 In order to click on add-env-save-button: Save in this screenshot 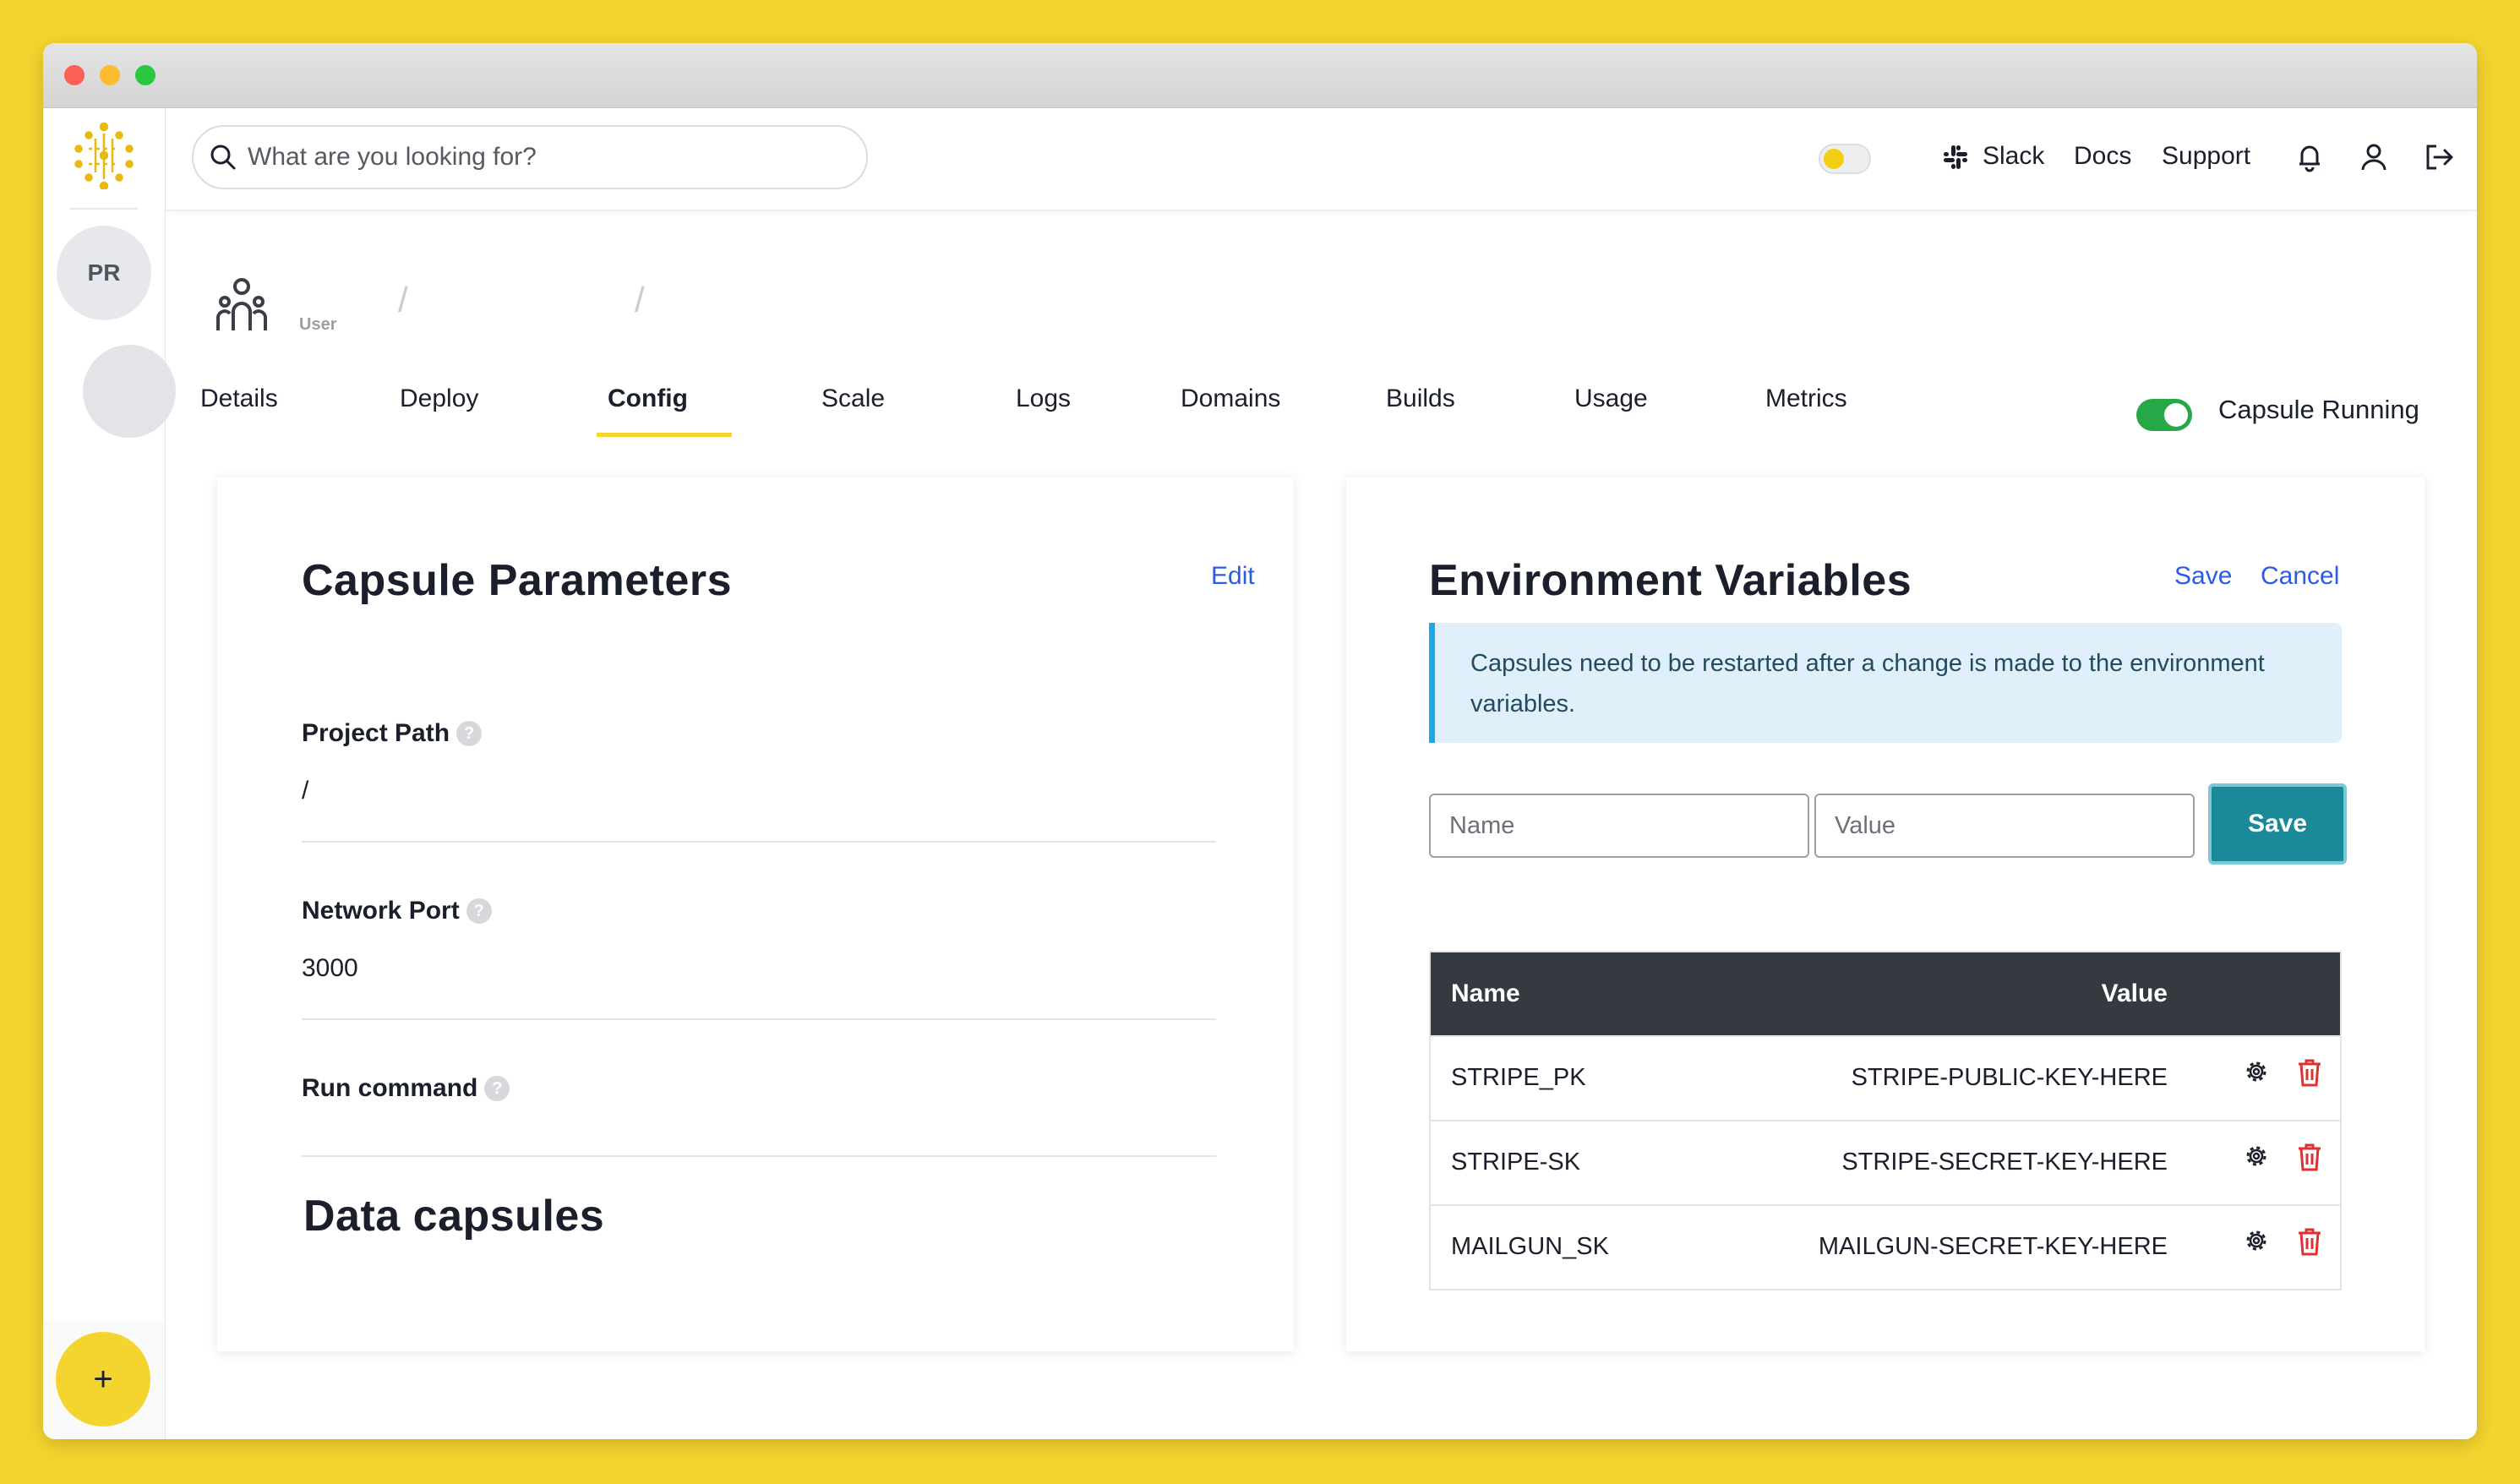, I will do `click(2277, 824)`.